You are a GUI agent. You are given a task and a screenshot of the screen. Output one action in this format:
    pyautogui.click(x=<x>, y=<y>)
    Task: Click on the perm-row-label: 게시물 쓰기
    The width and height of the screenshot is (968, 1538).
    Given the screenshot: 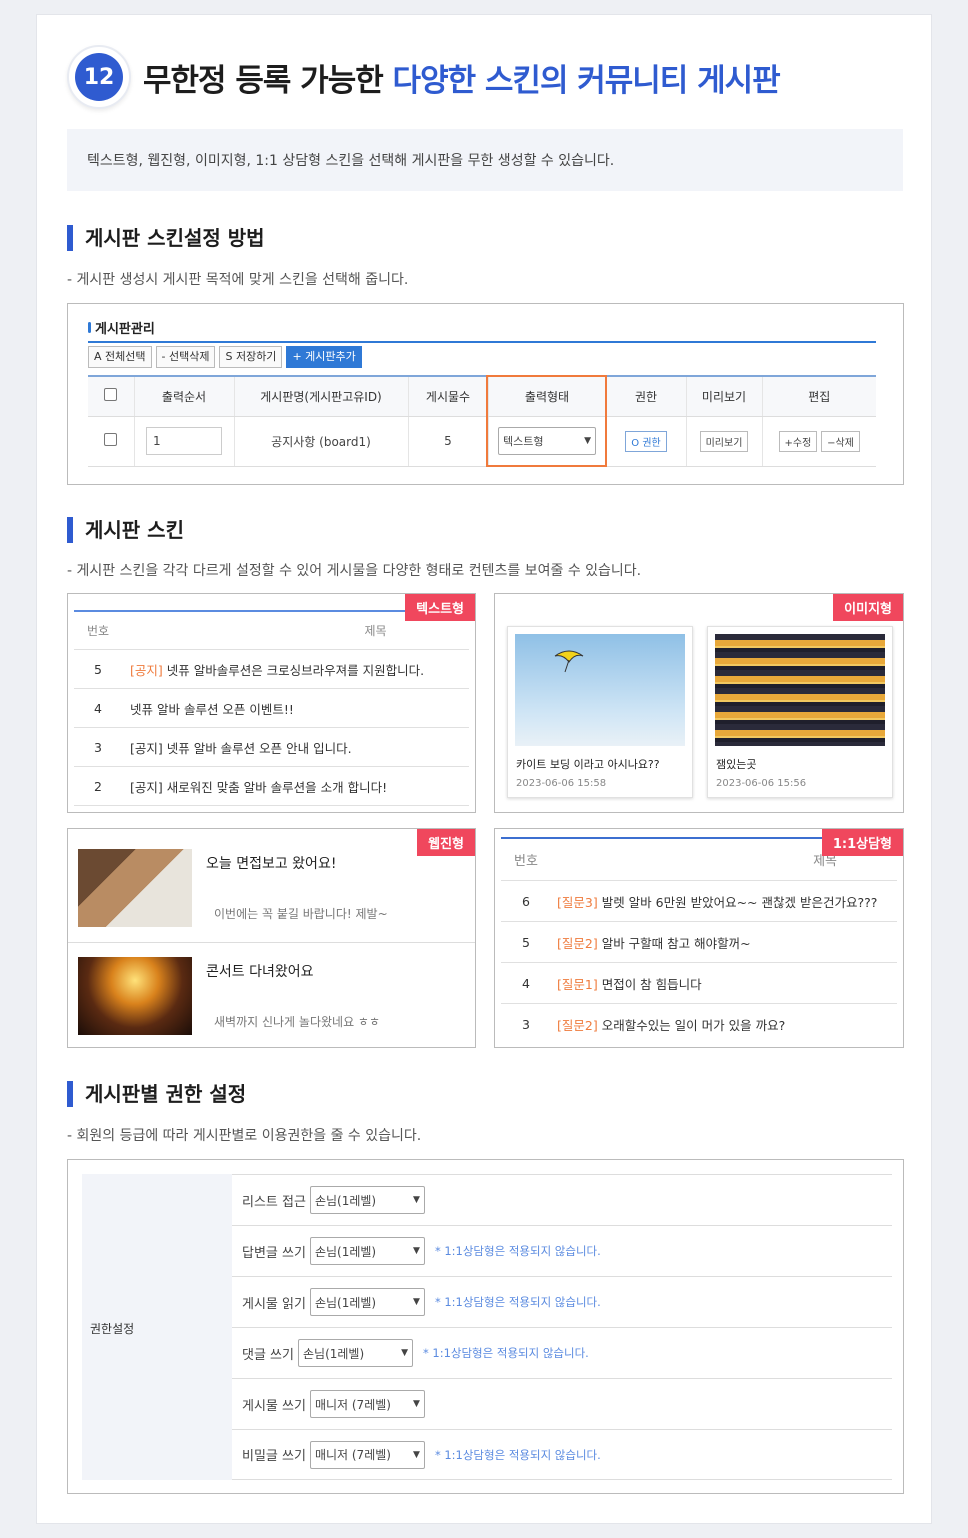 What is the action you would take?
    pyautogui.click(x=274, y=1406)
    